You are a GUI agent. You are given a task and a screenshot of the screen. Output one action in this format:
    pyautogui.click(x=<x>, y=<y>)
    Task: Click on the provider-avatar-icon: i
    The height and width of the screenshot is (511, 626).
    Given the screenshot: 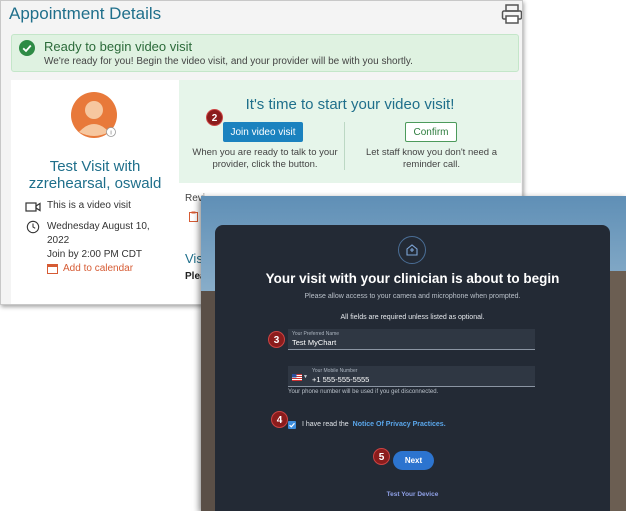 What is the action you would take?
    pyautogui.click(x=94, y=115)
    